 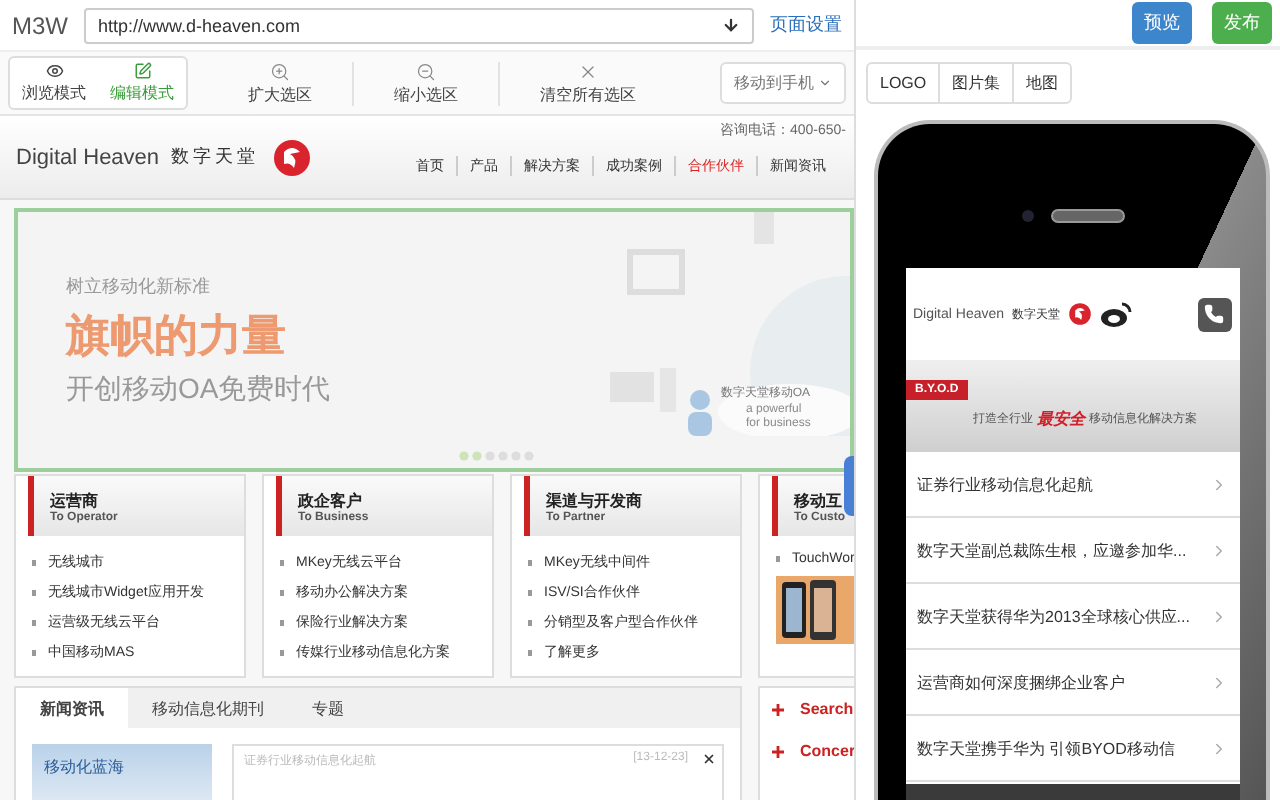 What do you see at coordinates (215, 157) in the screenshot?
I see `logo-text: 数字天堂` at bounding box center [215, 157].